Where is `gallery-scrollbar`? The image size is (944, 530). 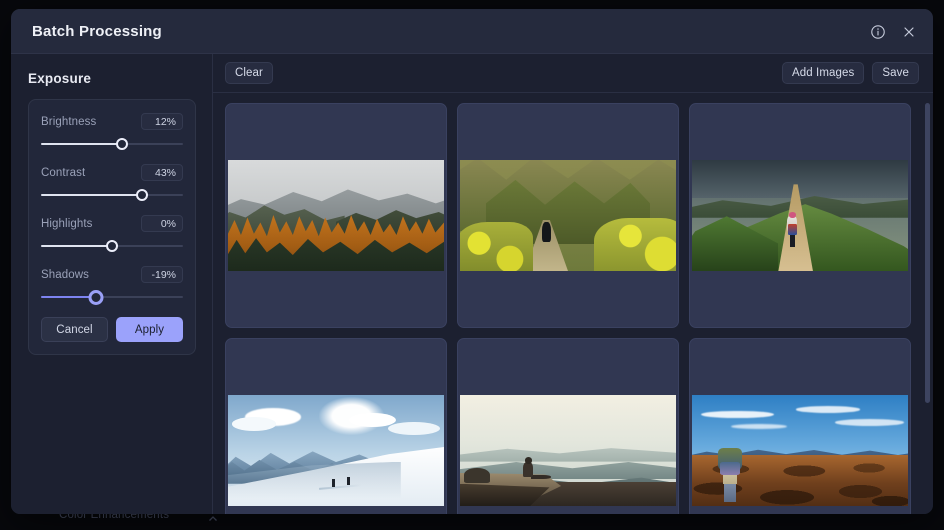
gallery-scrollbar is located at coordinates (927, 308).